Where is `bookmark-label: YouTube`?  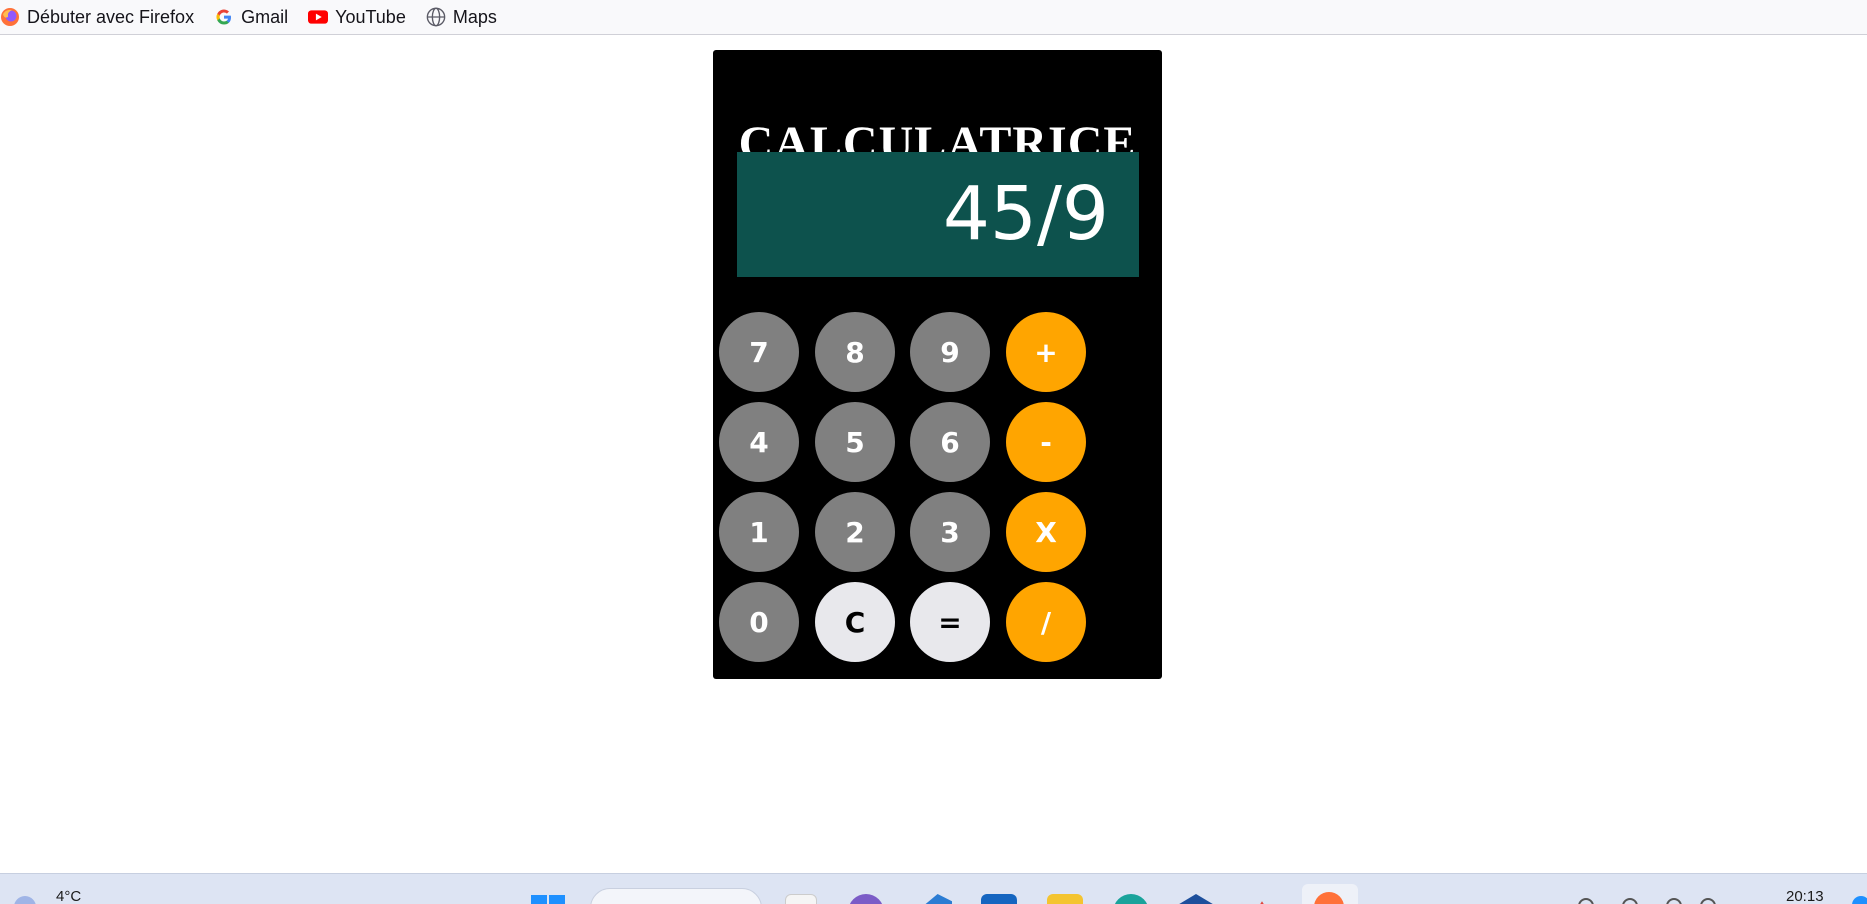
bookmark-label: YouTube is located at coordinates (370, 16).